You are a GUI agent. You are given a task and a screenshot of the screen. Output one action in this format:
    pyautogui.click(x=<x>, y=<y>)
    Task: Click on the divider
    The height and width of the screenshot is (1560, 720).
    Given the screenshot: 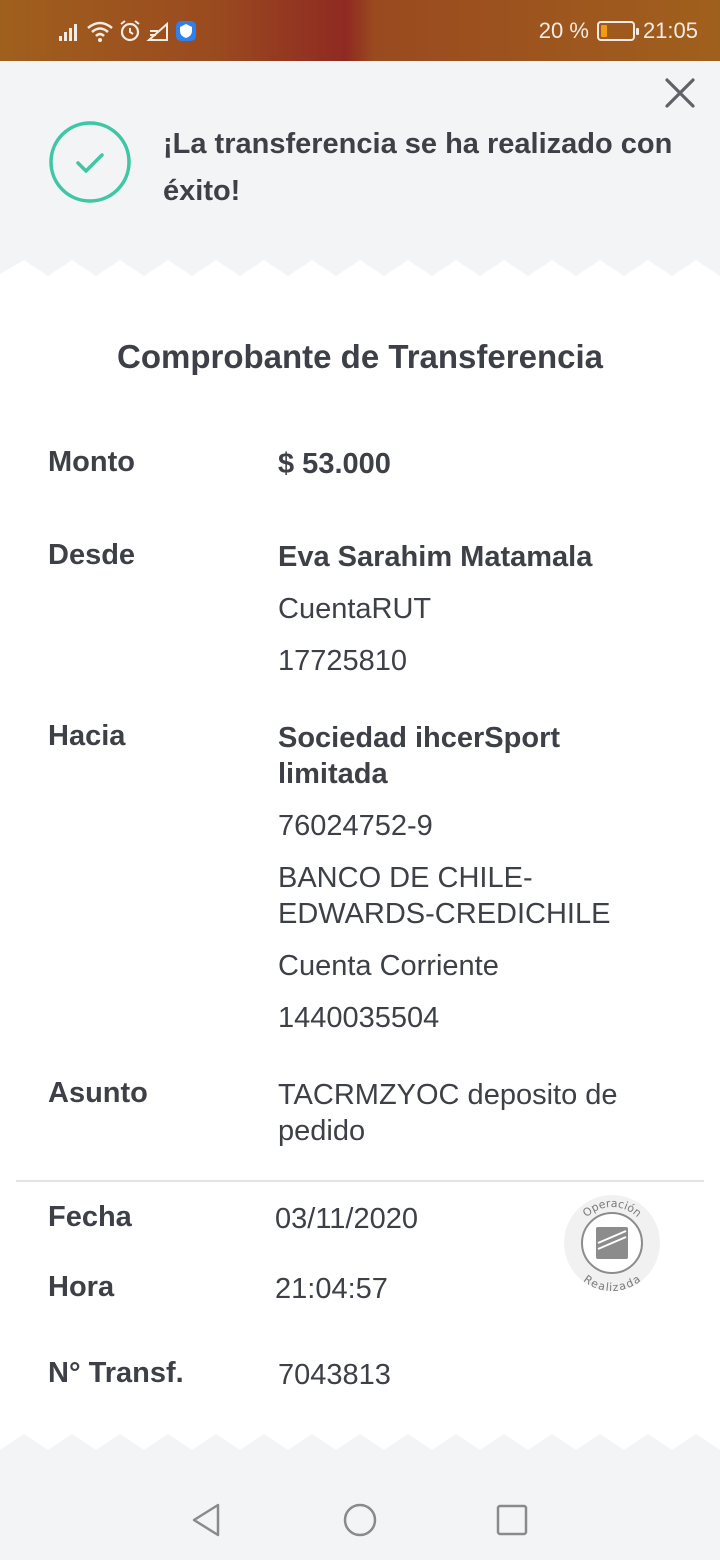 What is the action you would take?
    pyautogui.click(x=360, y=1181)
    